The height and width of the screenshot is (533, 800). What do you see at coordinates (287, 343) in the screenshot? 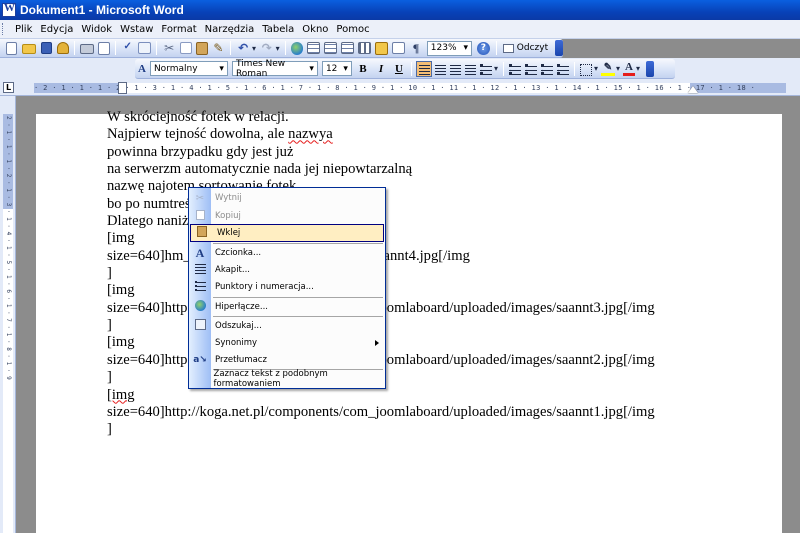
I see `menu-item-synonyms: Synonimy` at bounding box center [287, 343].